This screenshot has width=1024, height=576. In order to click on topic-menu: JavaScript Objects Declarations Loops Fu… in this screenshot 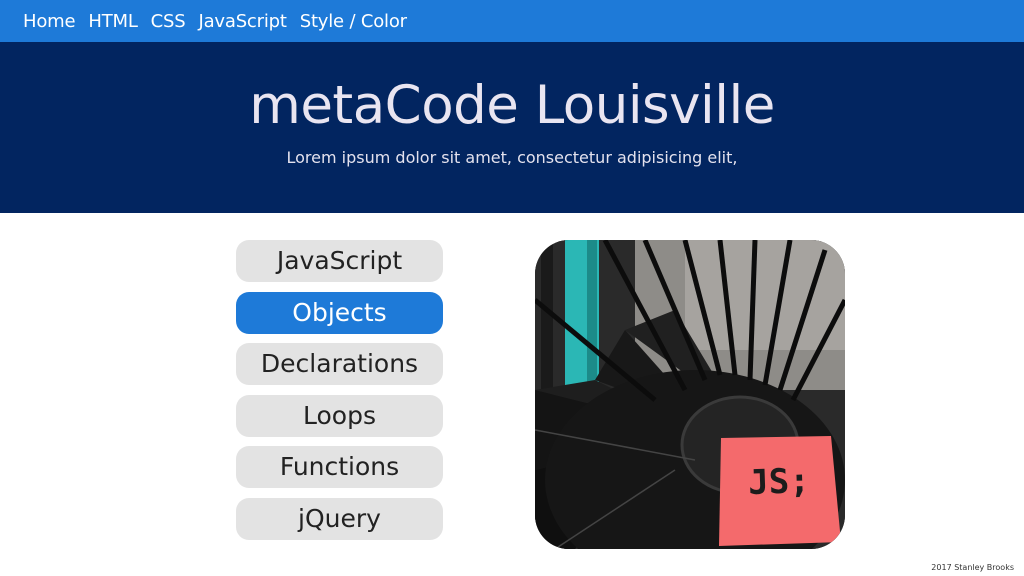, I will do `click(339, 394)`.